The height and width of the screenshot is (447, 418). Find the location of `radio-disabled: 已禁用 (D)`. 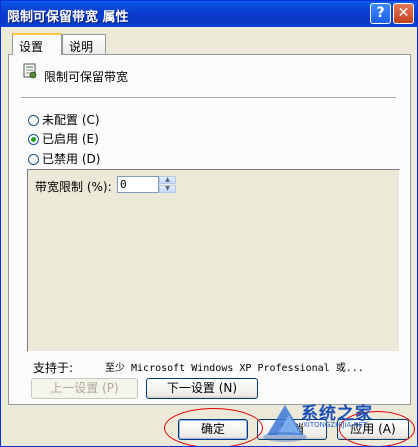

radio-disabled: 已禁用 (D) is located at coordinates (64, 158).